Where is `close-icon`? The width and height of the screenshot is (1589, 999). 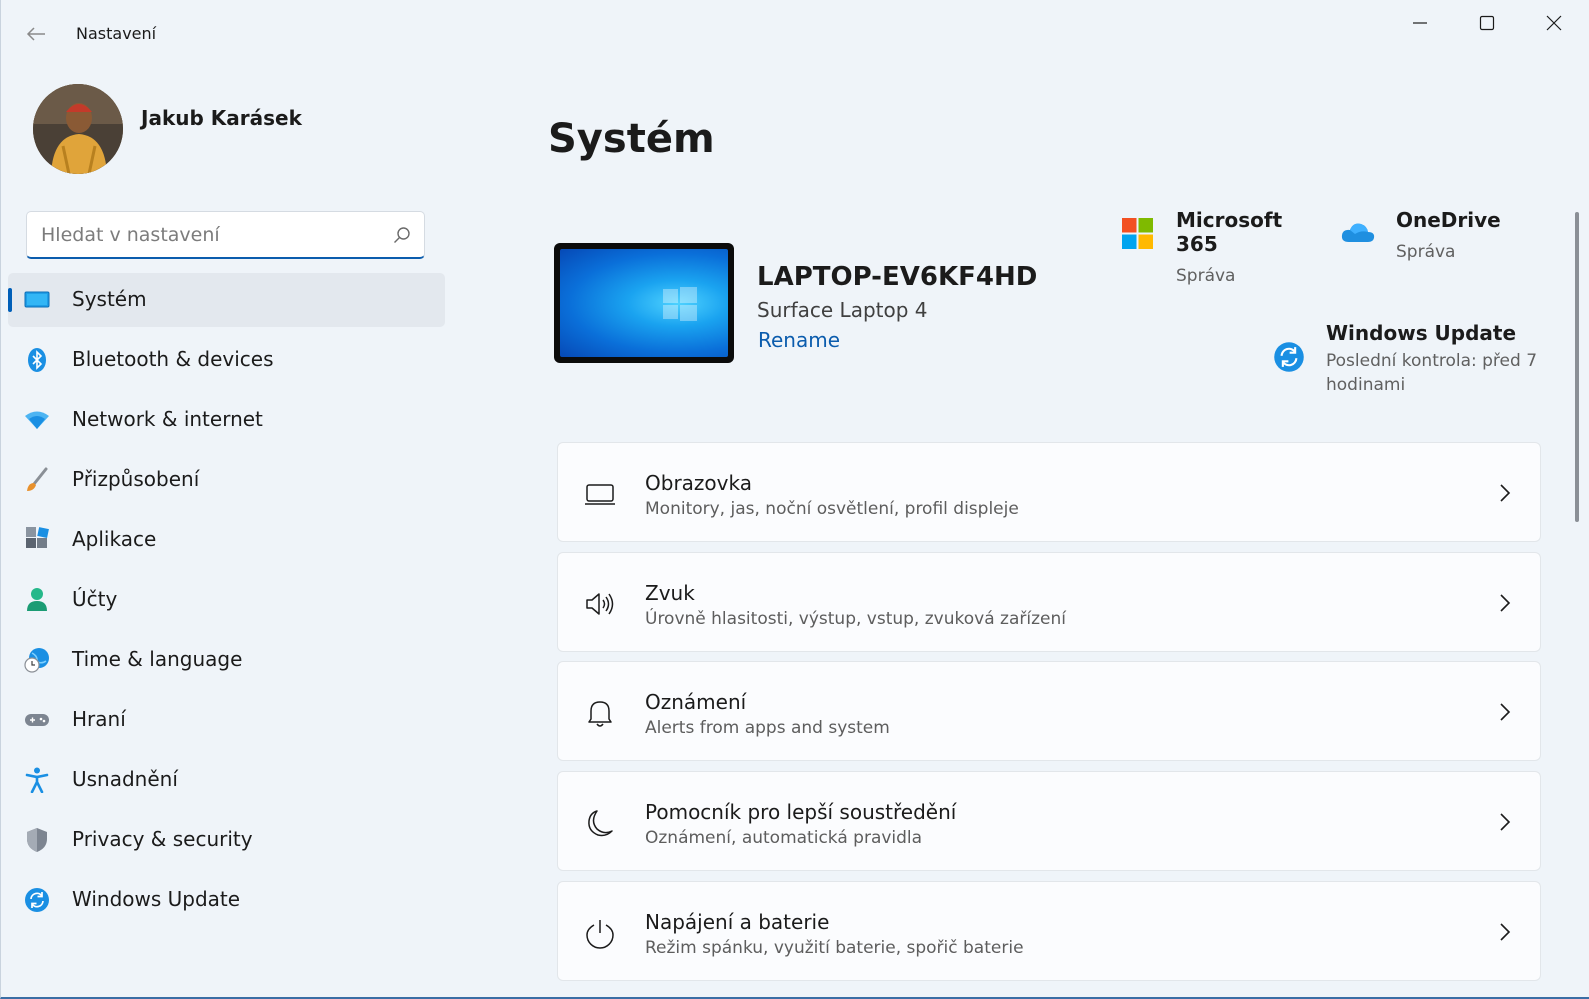
close-icon is located at coordinates (1554, 23).